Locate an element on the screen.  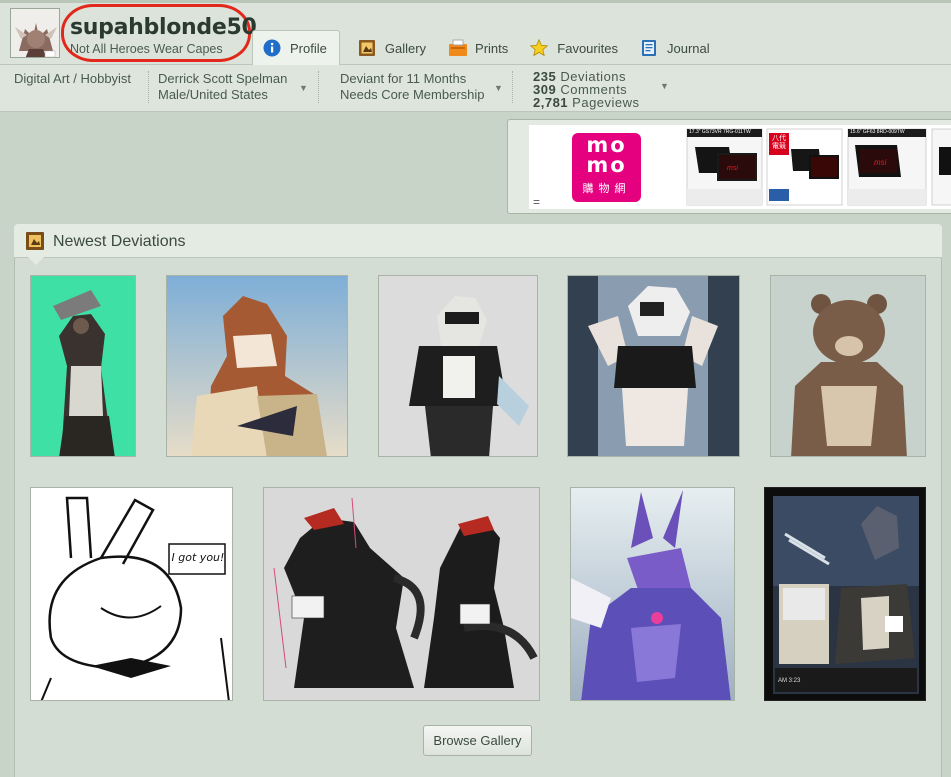
product-model-label: 八代 電競 is located at coordinates (779, 142).